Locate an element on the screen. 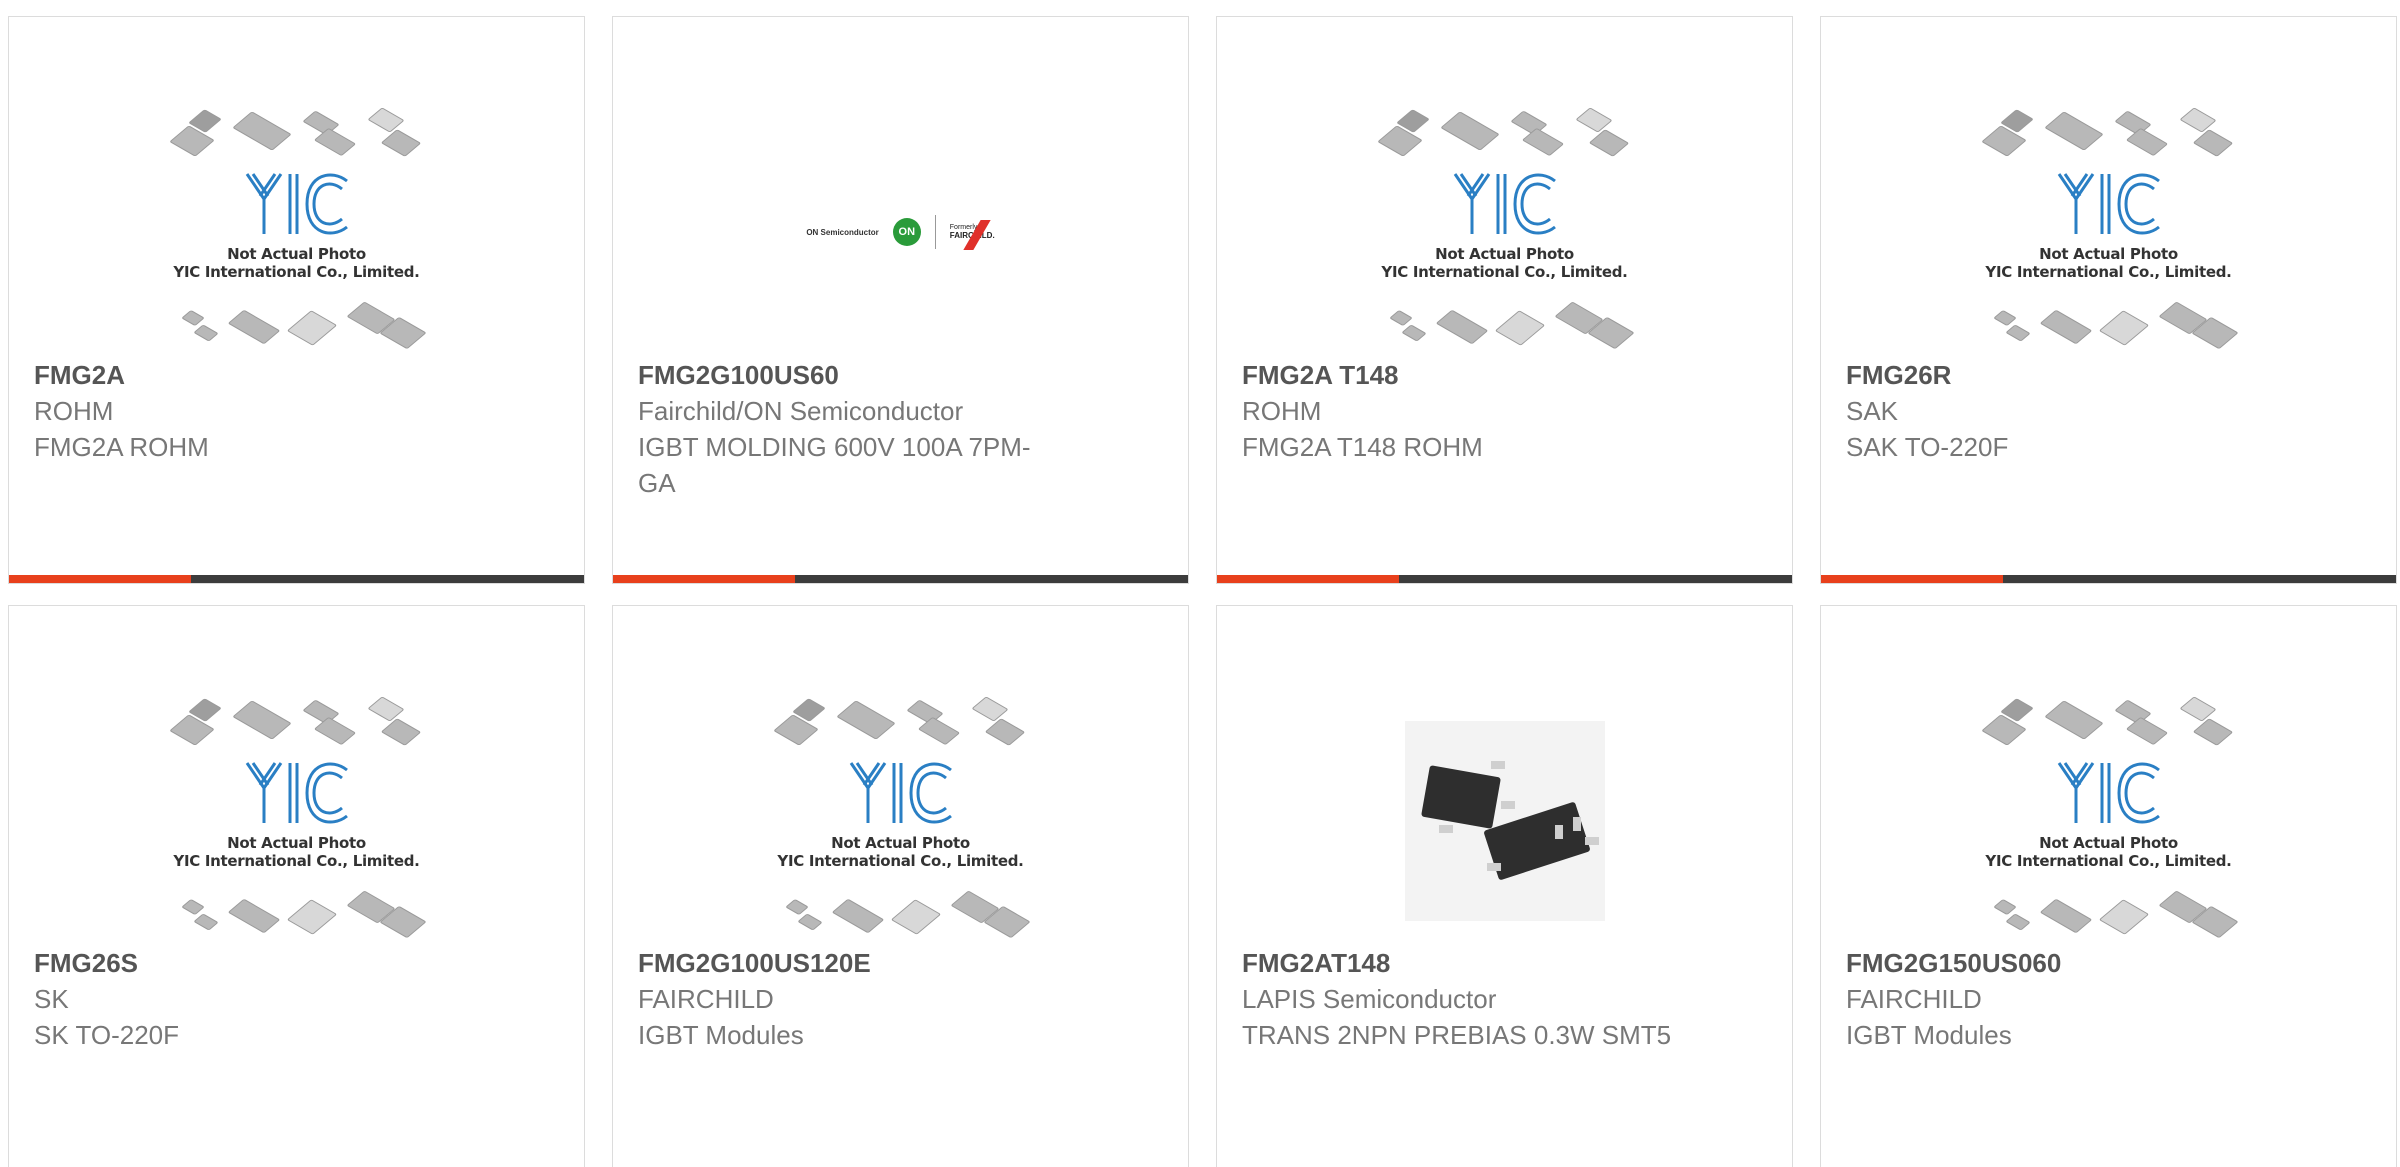  manufacturer-text: SK is located at coordinates (51, 999).